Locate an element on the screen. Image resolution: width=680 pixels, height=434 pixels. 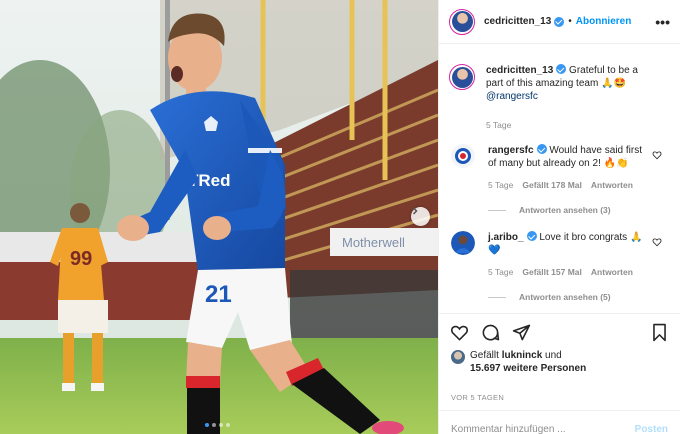
post-author-username: cedricitten_13 is located at coordinates (517, 21).